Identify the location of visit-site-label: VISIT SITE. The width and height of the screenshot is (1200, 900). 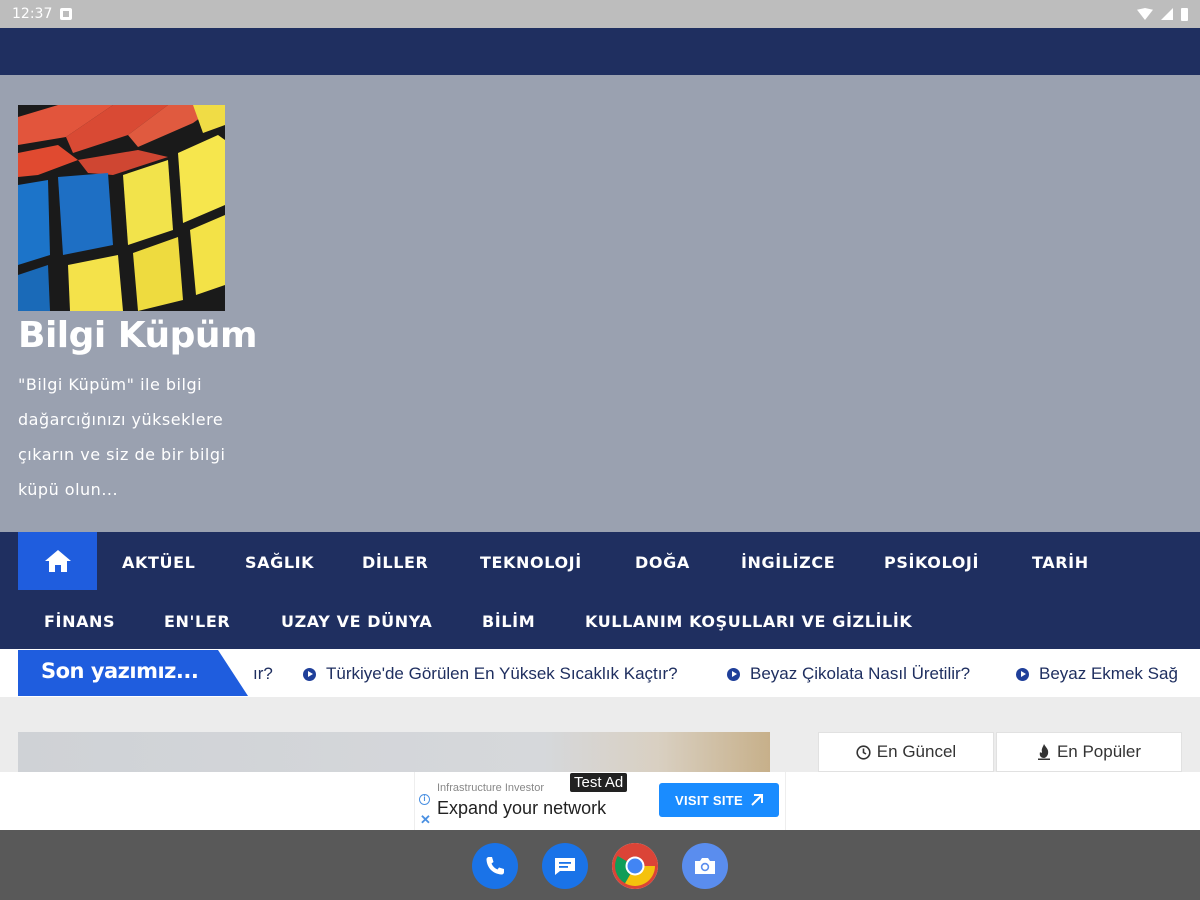
(708, 800).